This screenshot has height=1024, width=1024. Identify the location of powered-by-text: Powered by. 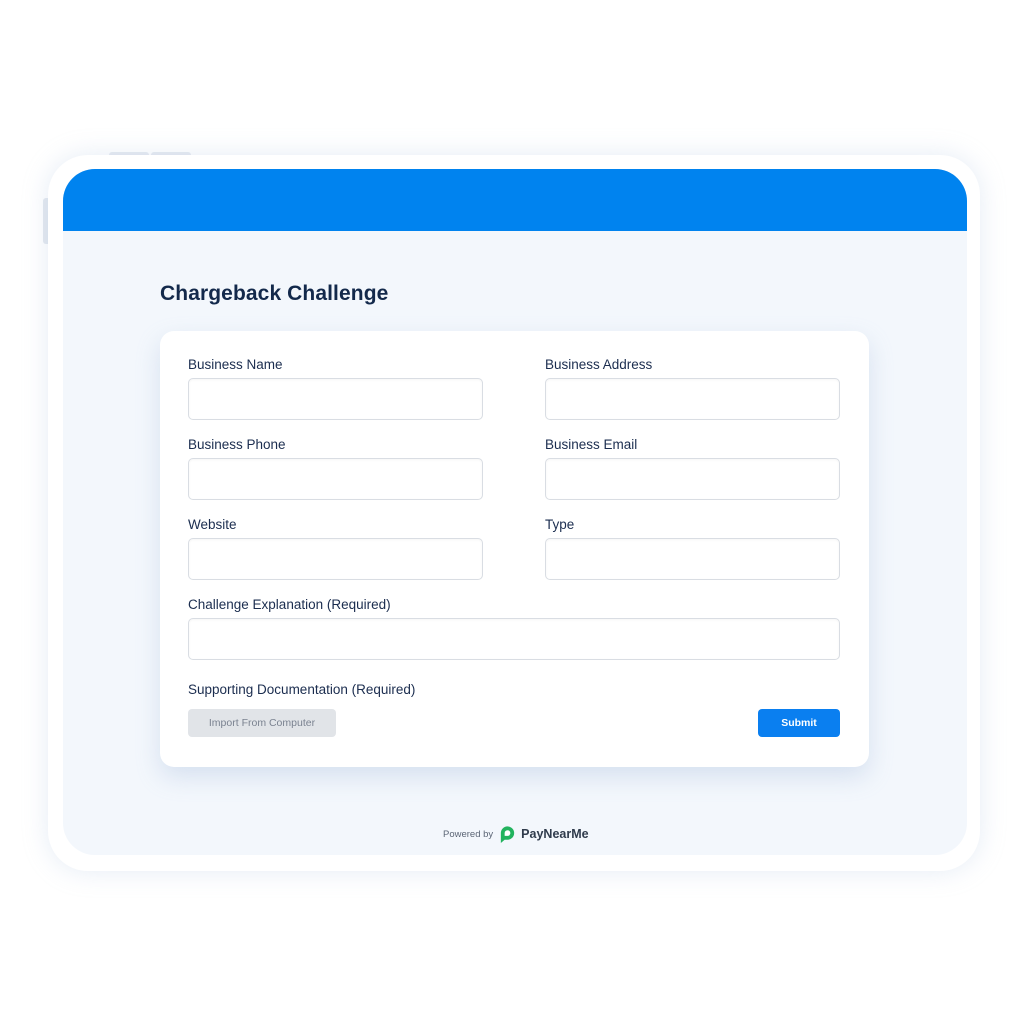
(468, 834).